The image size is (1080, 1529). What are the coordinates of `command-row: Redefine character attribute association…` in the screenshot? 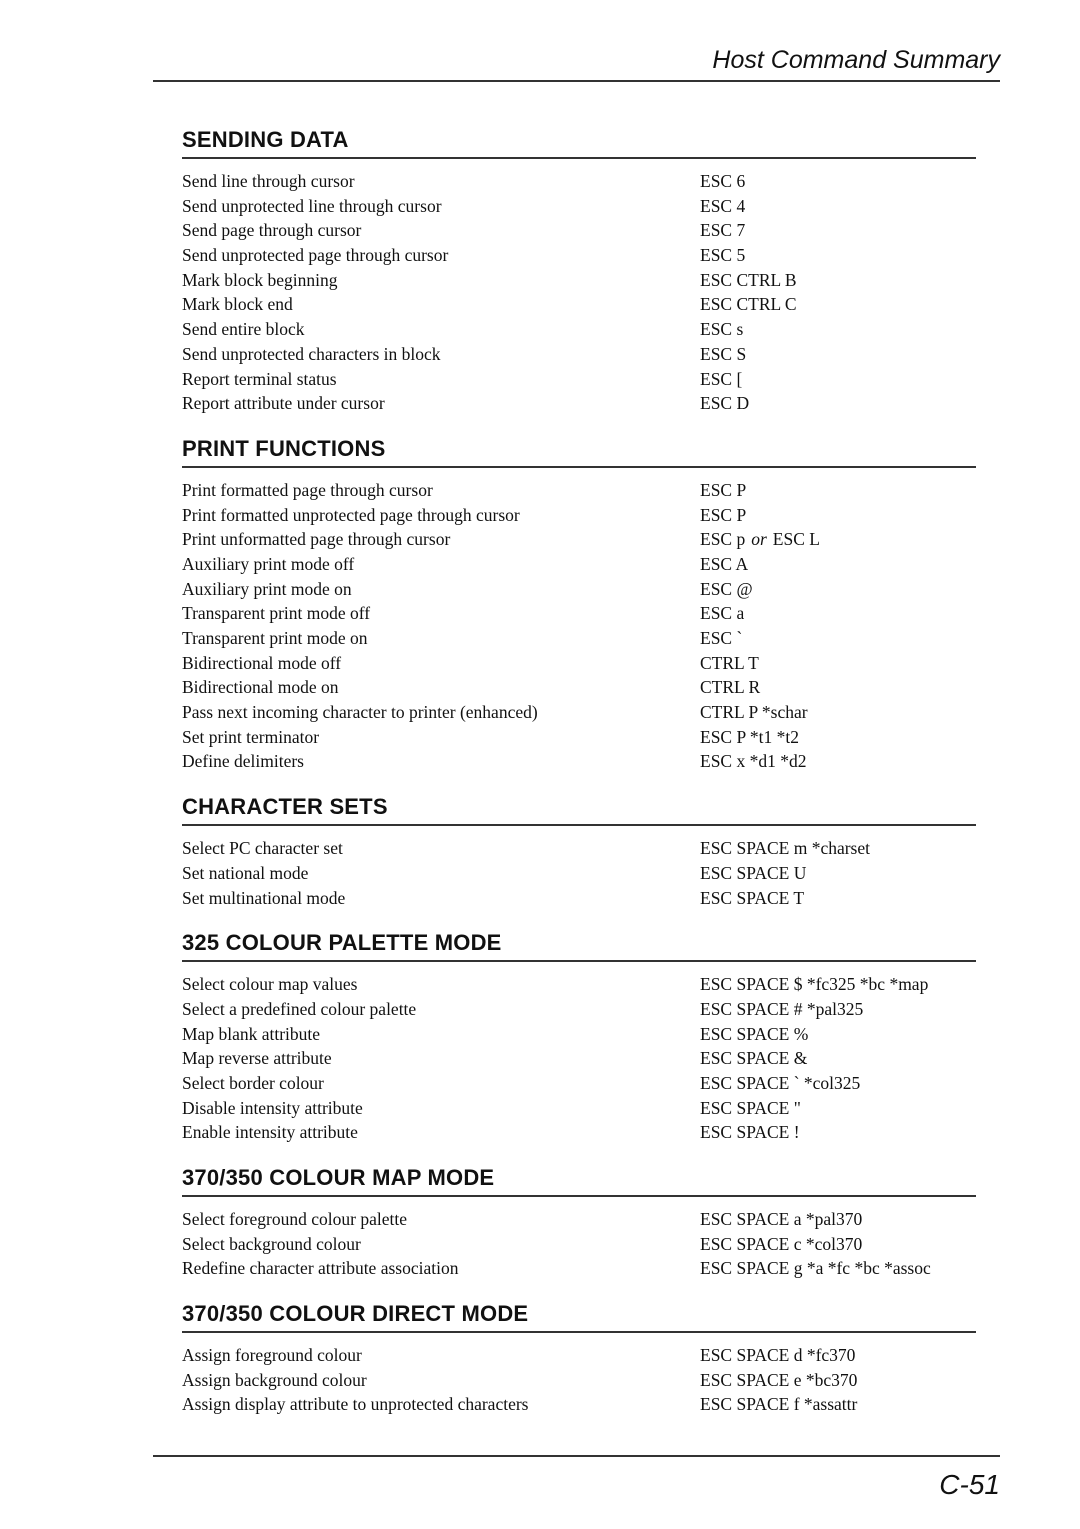 It's located at (579, 1268).